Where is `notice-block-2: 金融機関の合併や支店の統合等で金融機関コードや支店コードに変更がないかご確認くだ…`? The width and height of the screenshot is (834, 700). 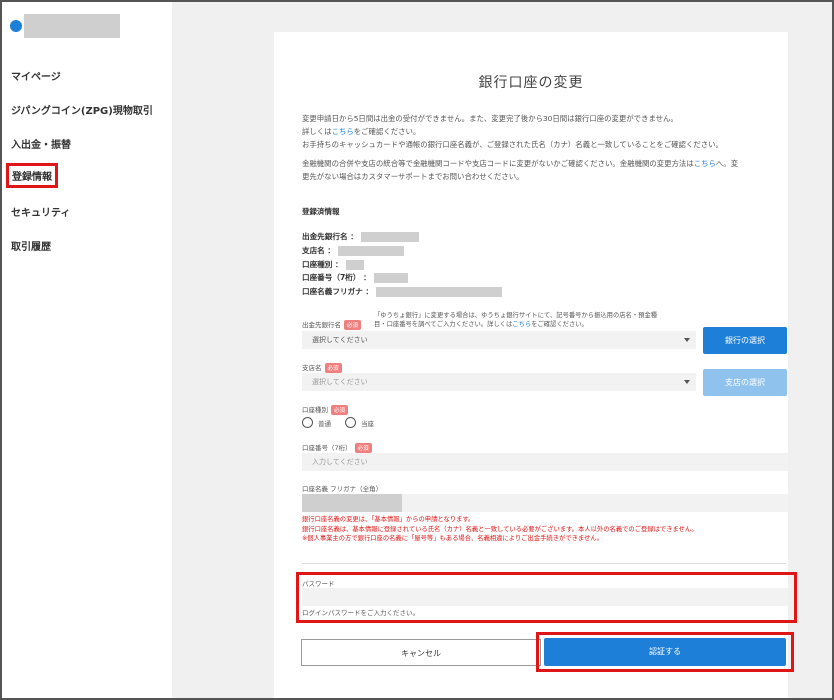 notice-block-2: 金融機関の合併や支店の統合等で金融機関コードや支店コードに変更がないかご確認くだ… is located at coordinates (537, 170).